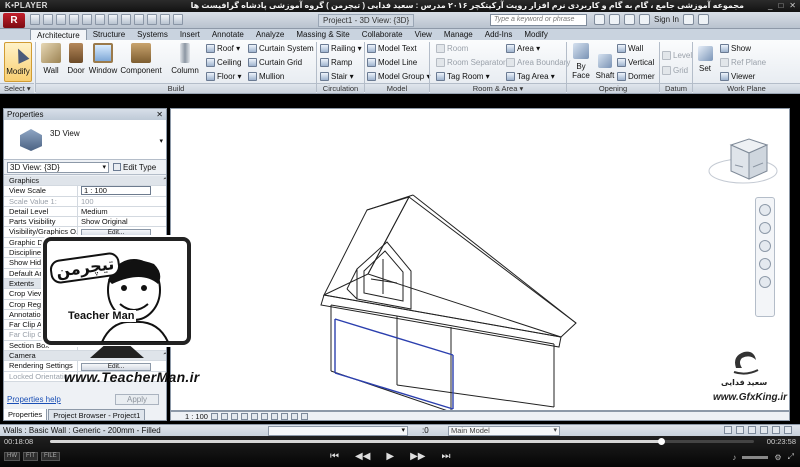 The image size is (800, 467). Describe the element at coordinates (134, 167) in the screenshot. I see `edit-type-button: Edit Type` at that location.